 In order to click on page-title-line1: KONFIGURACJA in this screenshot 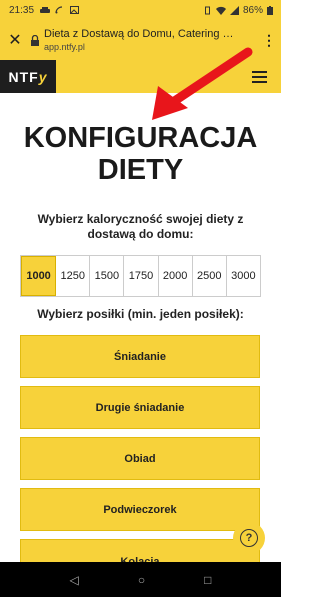, I will do `click(140, 138)`.